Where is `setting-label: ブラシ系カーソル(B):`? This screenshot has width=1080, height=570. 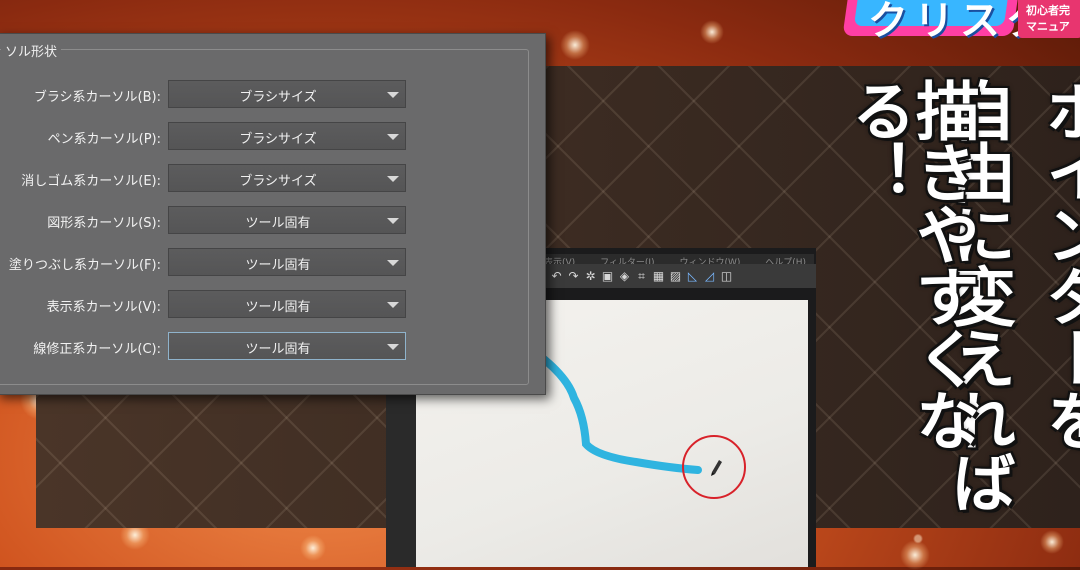 setting-label: ブラシ系カーソル(B): is located at coordinates (97, 97).